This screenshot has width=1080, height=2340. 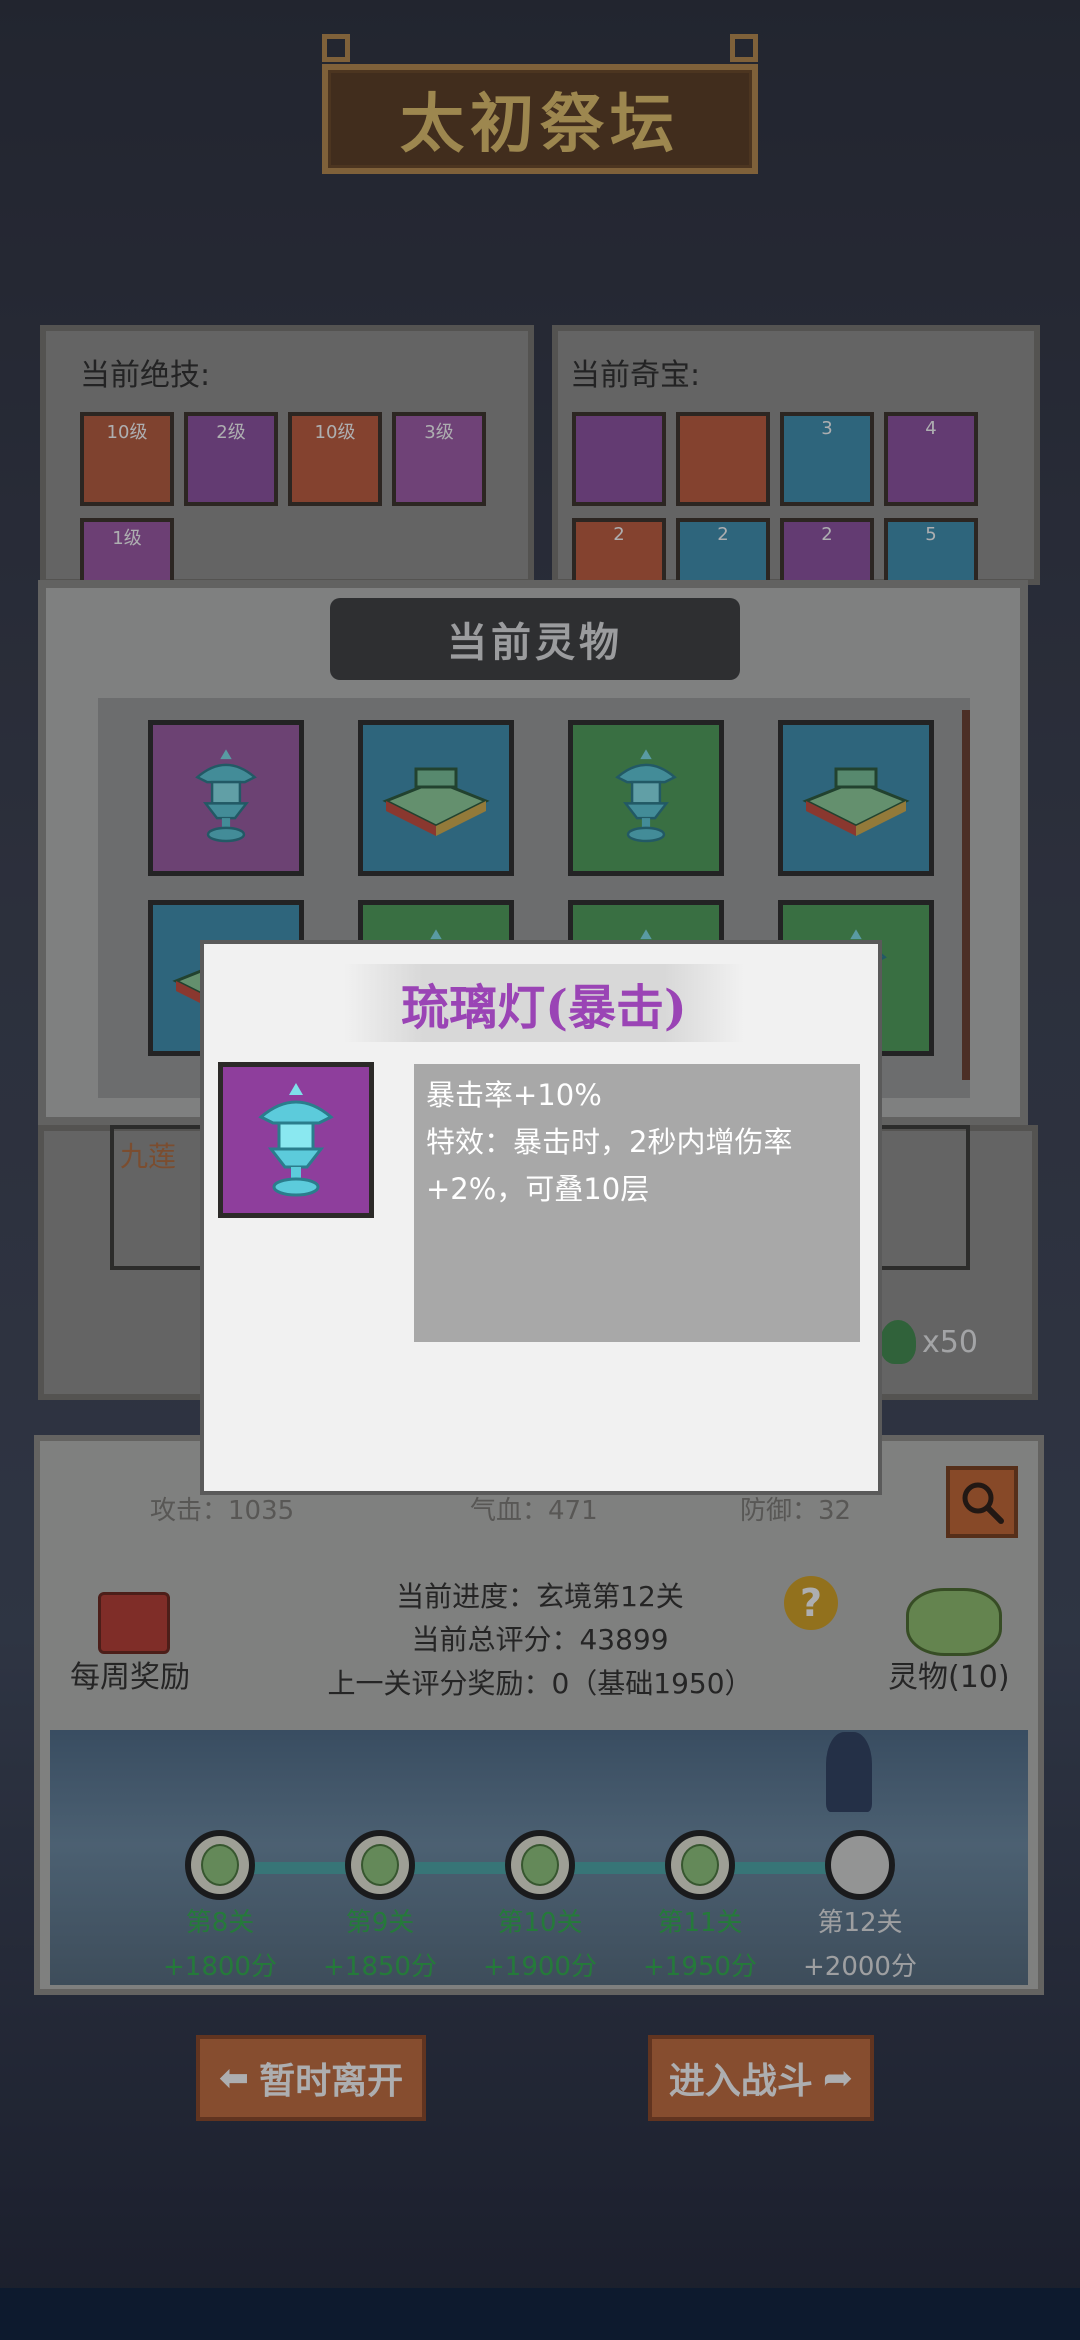 What do you see at coordinates (860, 1923) in the screenshot?
I see `stage-name: 第12关` at bounding box center [860, 1923].